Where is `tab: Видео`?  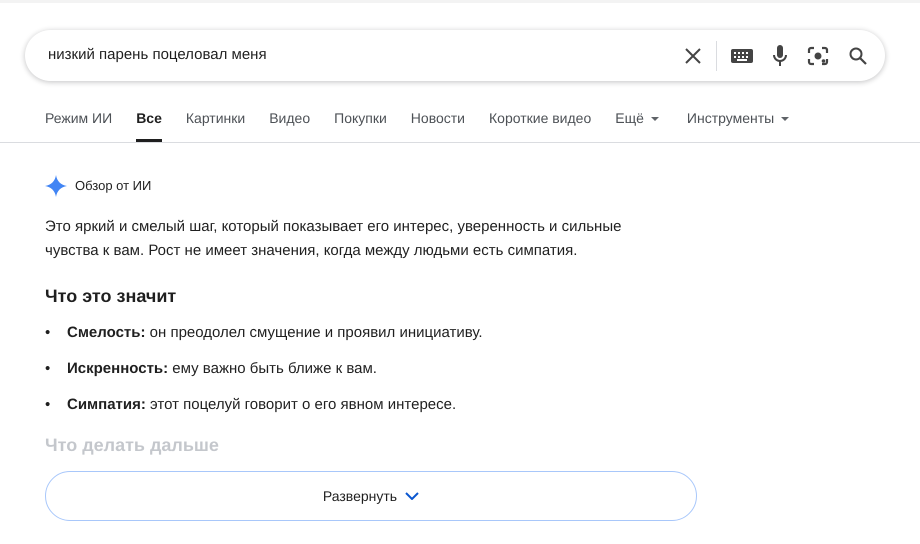
tab: Видео is located at coordinates (289, 125).